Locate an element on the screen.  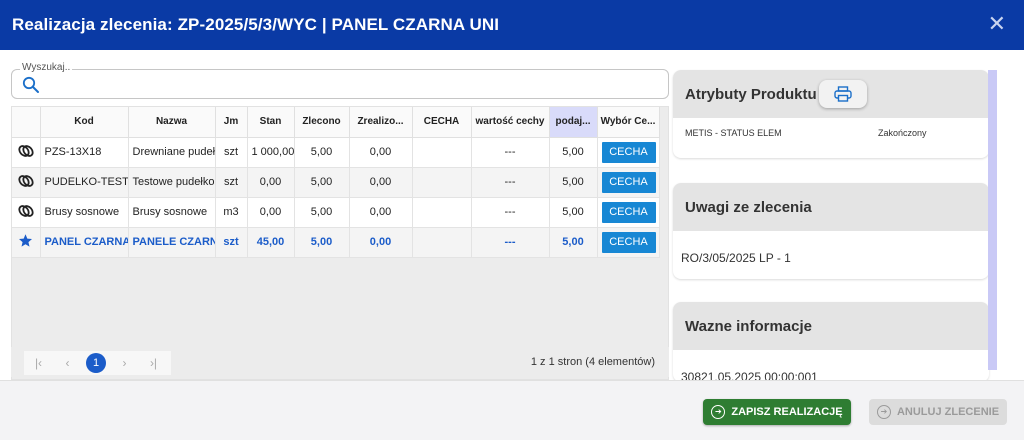
printer-icon is located at coordinates (843, 94).